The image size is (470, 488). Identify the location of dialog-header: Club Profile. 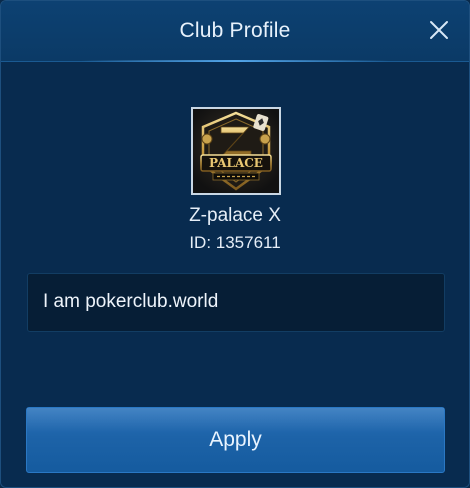
(235, 31).